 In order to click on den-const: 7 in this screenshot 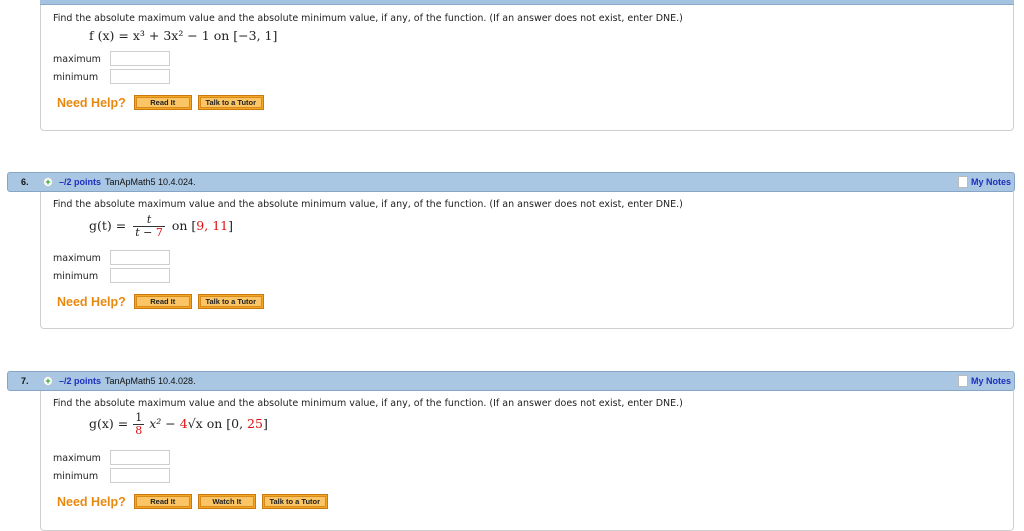, I will do `click(159, 232)`.